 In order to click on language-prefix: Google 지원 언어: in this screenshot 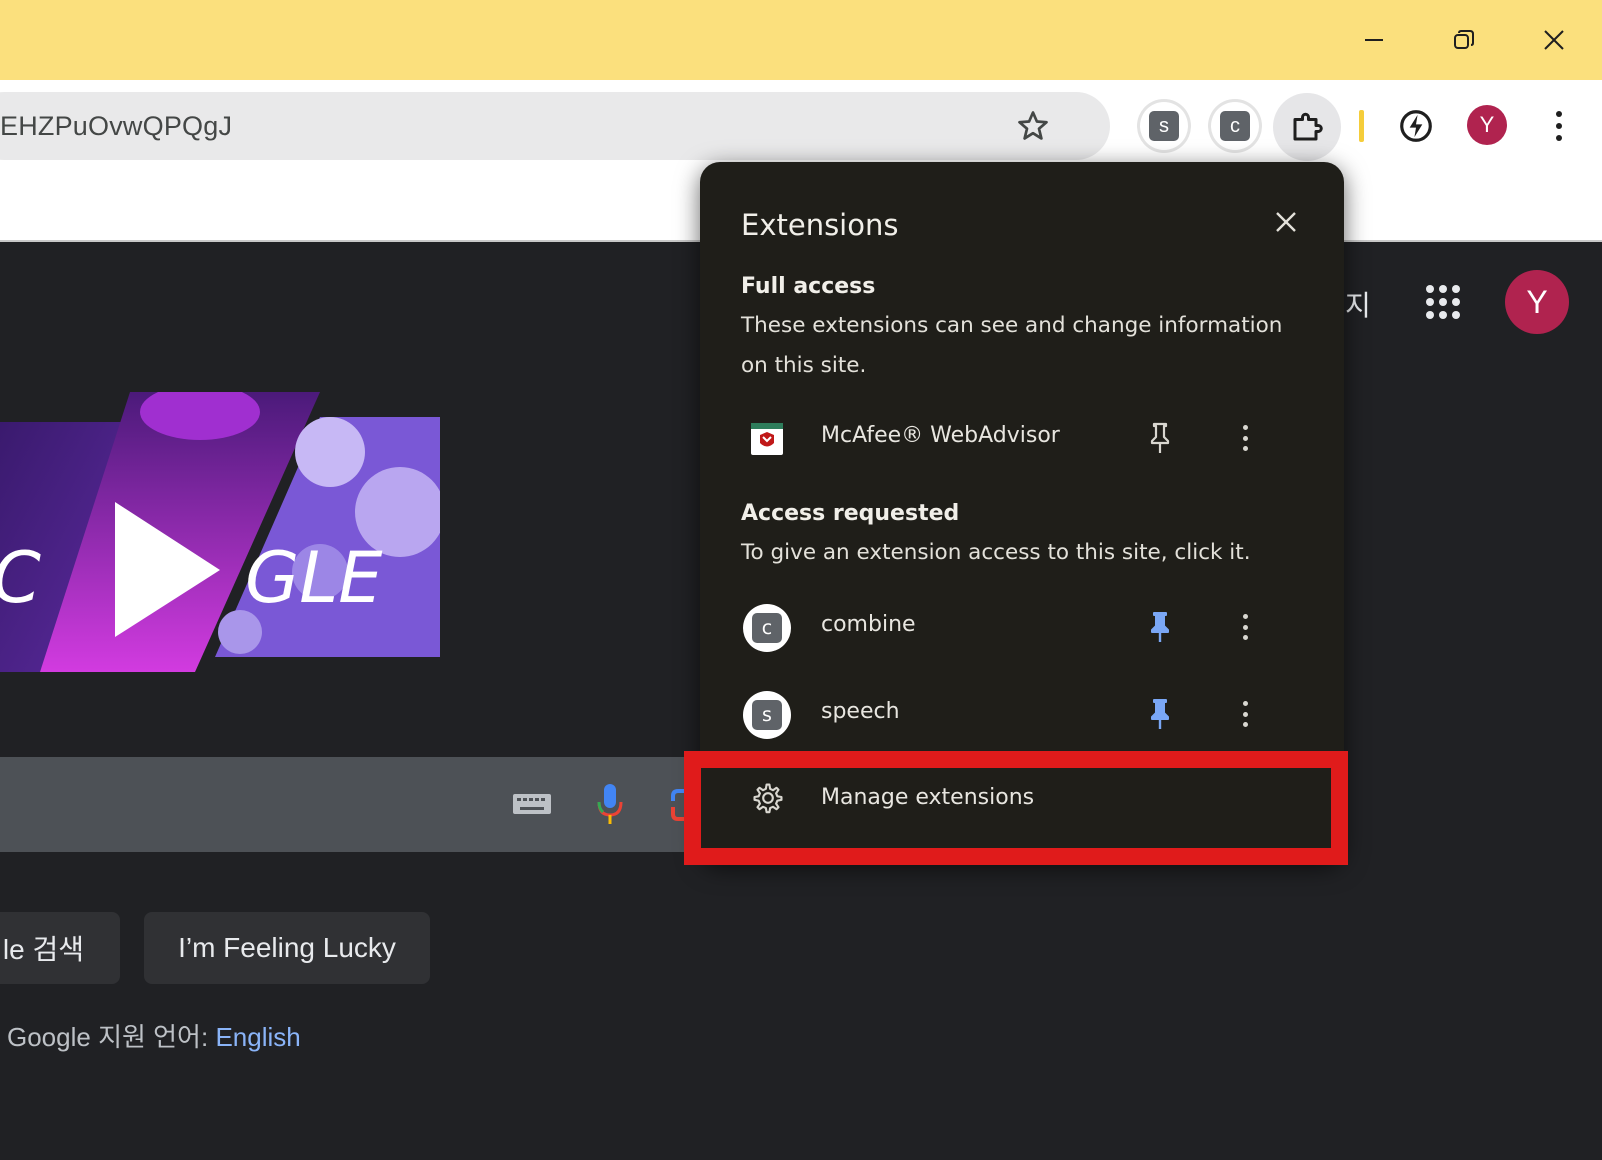, I will do `click(108, 1037)`.